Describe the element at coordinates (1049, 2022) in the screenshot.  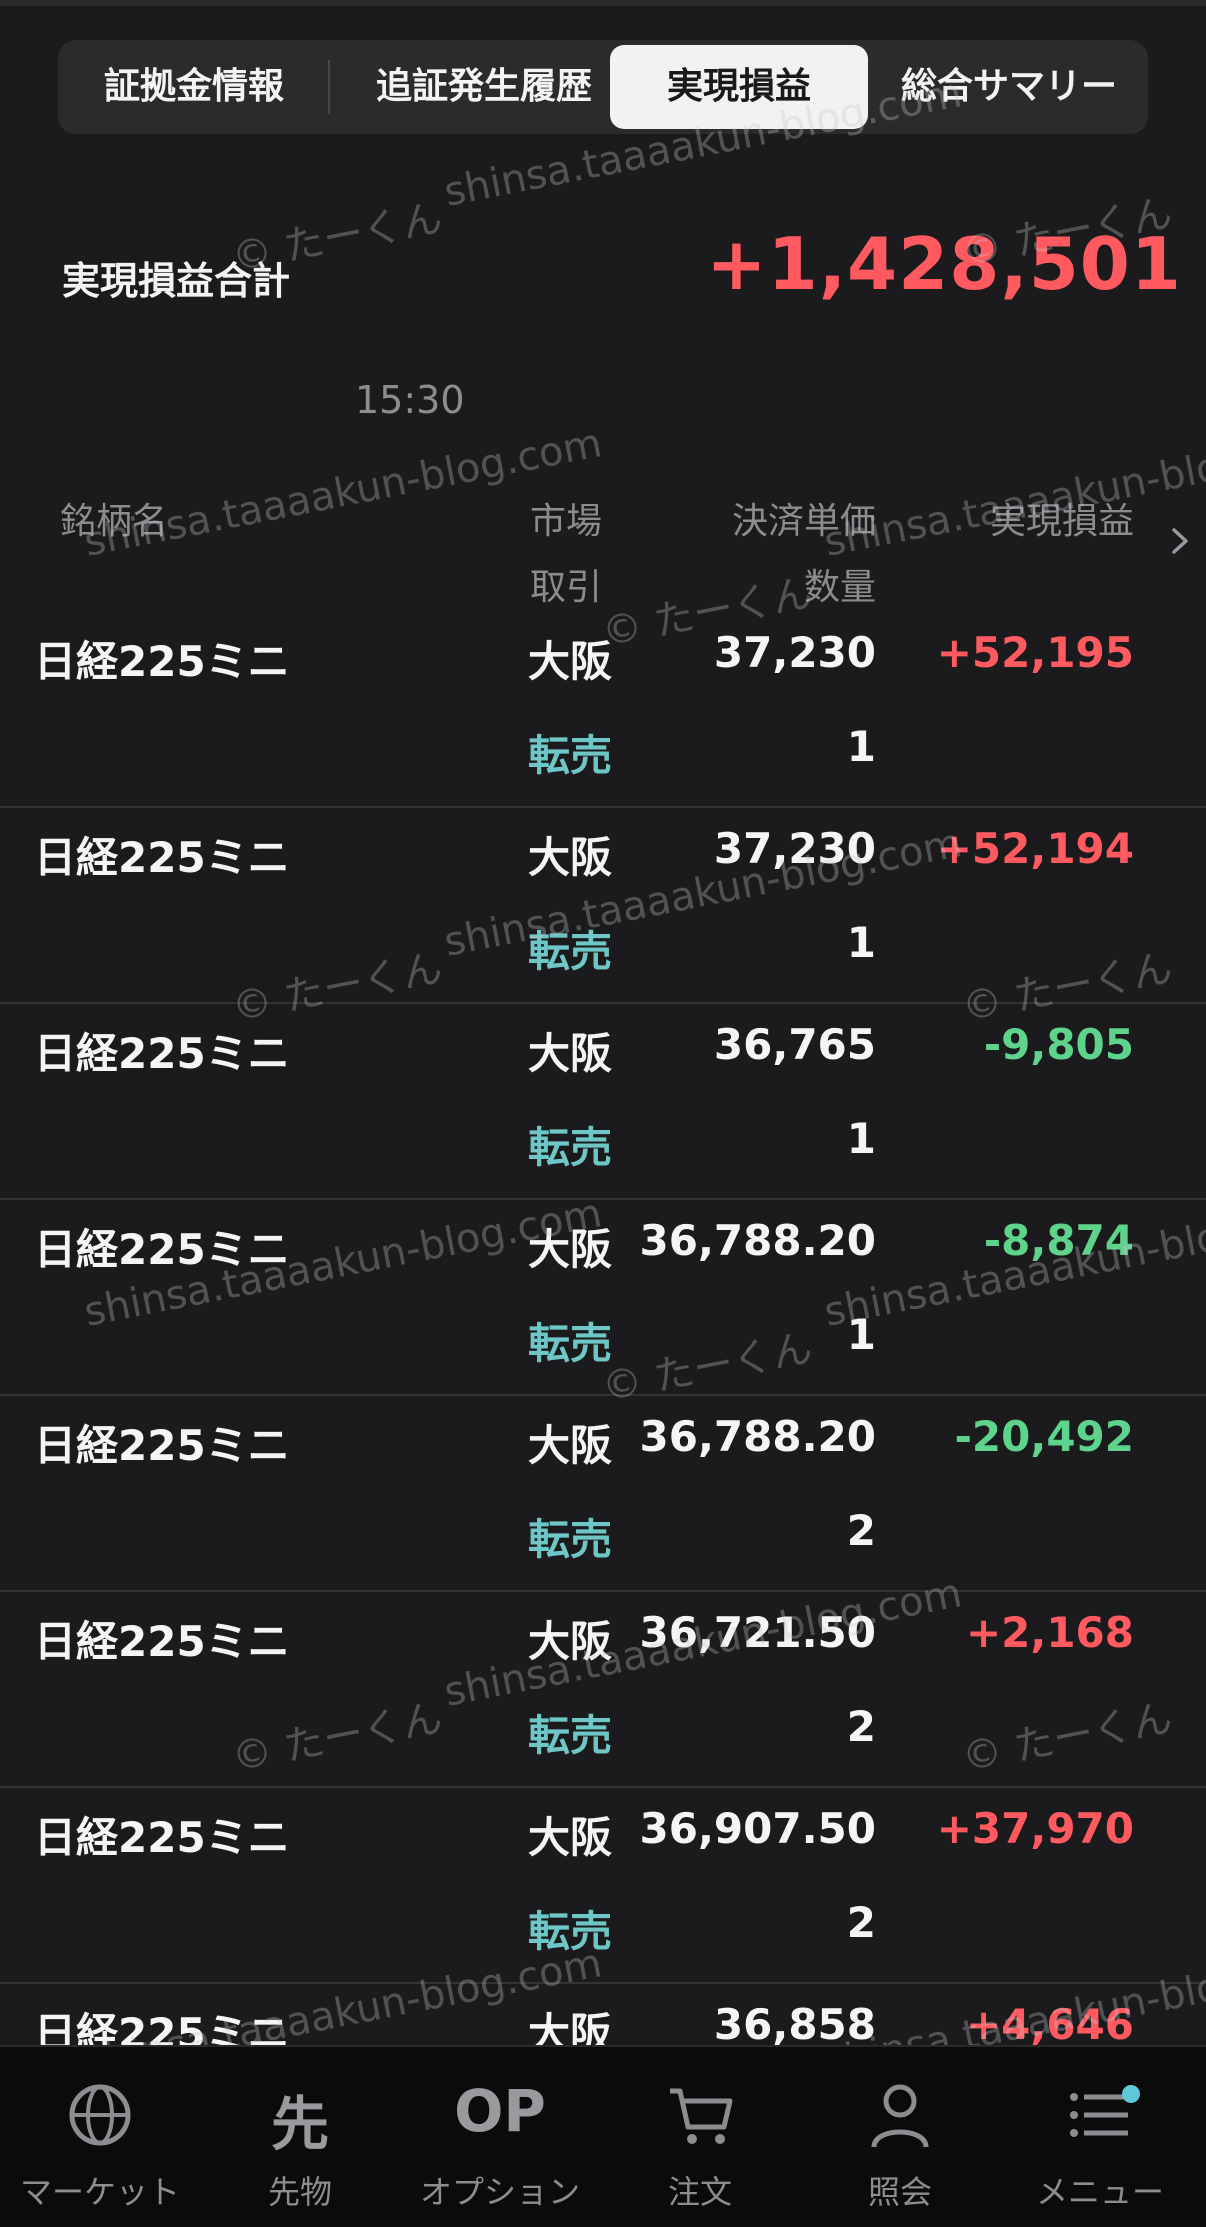
I see `row-realized-pl: +4,646` at that location.